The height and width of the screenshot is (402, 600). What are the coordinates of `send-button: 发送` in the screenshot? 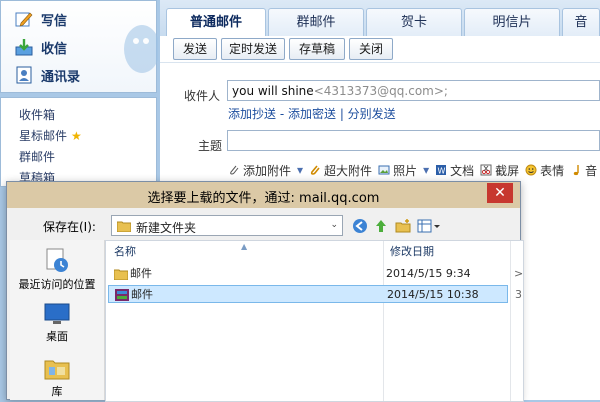 It's located at (195, 49).